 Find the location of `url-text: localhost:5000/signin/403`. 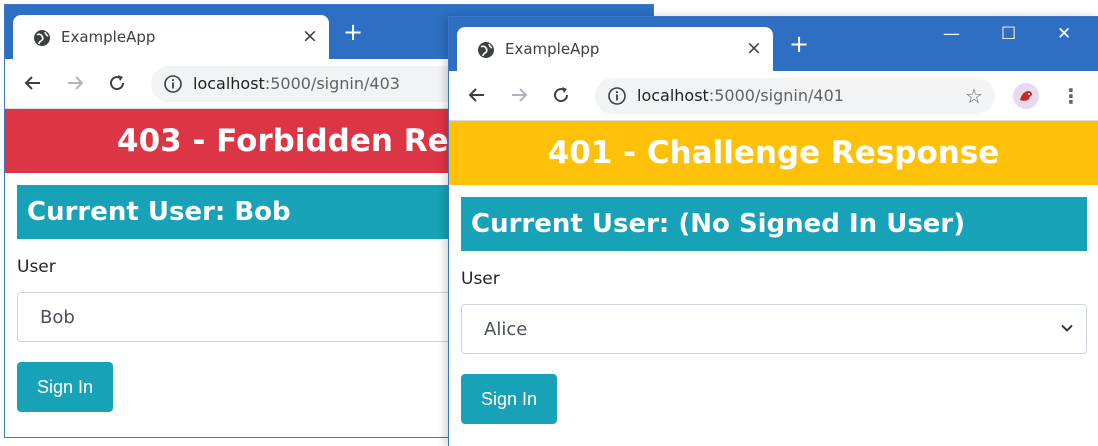

url-text: localhost:5000/signin/403 is located at coordinates (296, 83).